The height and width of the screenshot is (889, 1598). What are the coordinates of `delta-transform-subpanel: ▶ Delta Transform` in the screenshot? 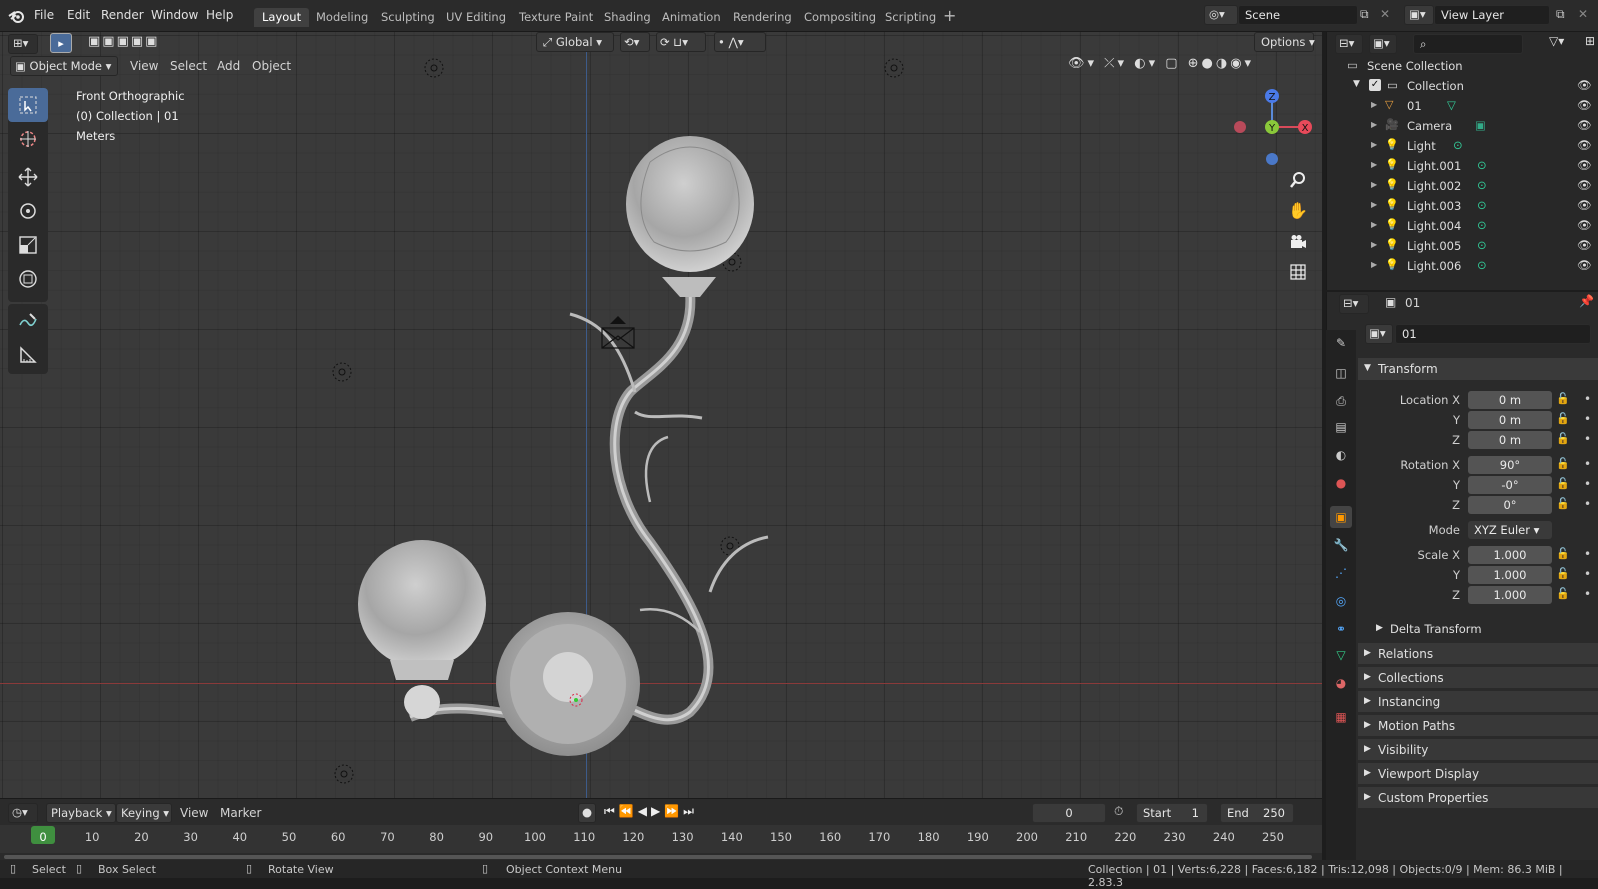 It's located at (1478, 629).